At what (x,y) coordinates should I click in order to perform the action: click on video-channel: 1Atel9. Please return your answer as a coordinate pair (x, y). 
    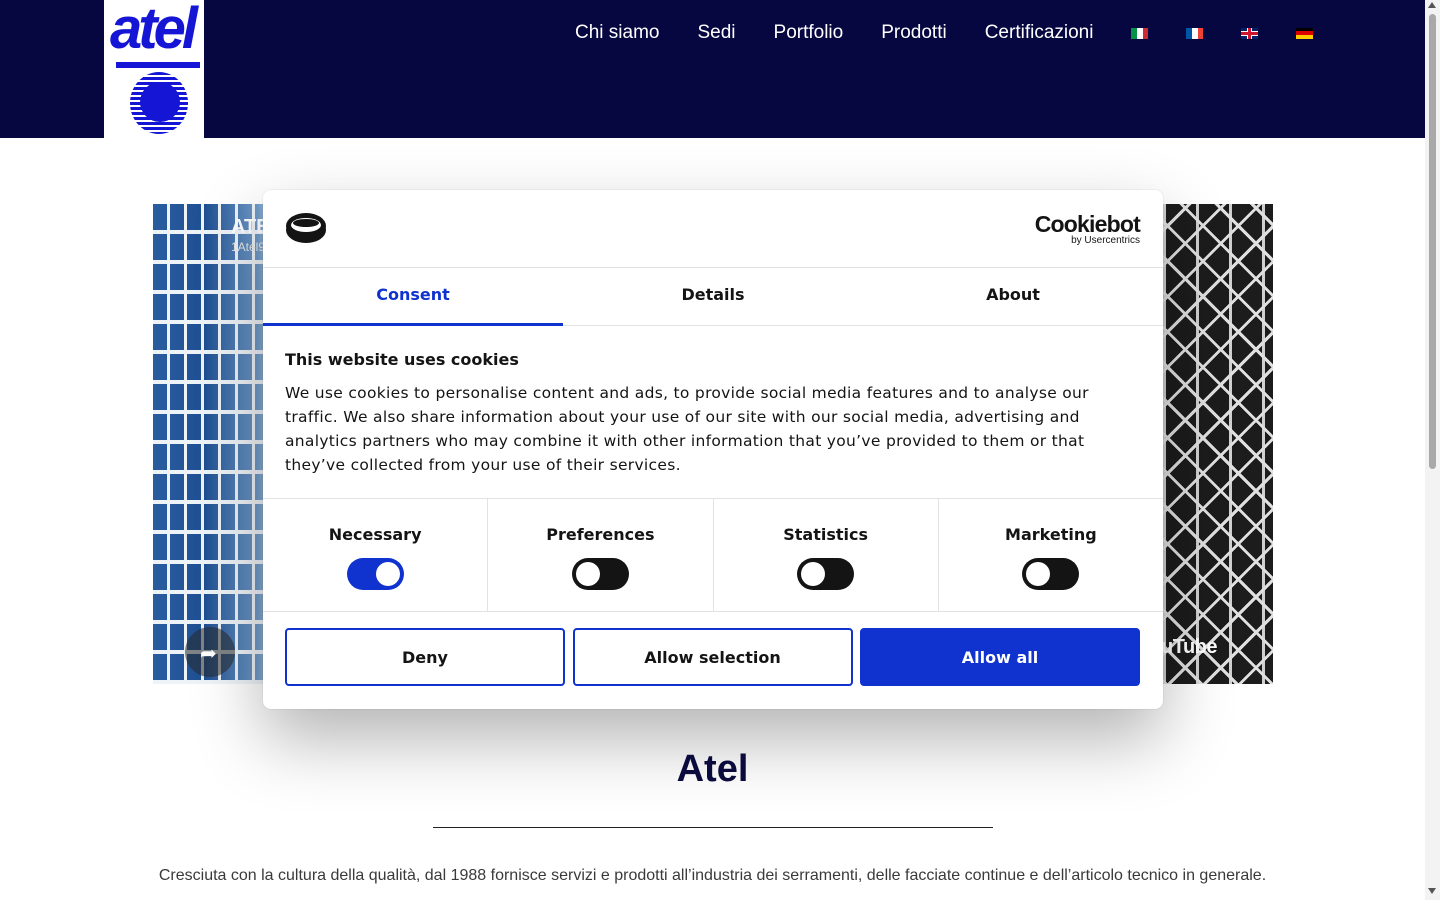
    Looking at the image, I should click on (248, 247).